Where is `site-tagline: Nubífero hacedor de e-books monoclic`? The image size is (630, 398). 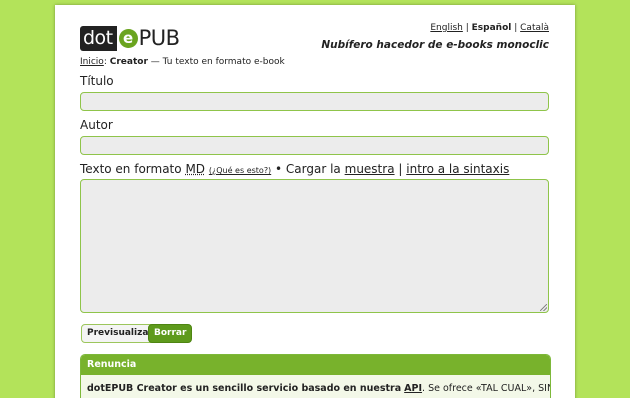 site-tagline: Nubífero hacedor de e-books monoclic is located at coordinates (435, 45).